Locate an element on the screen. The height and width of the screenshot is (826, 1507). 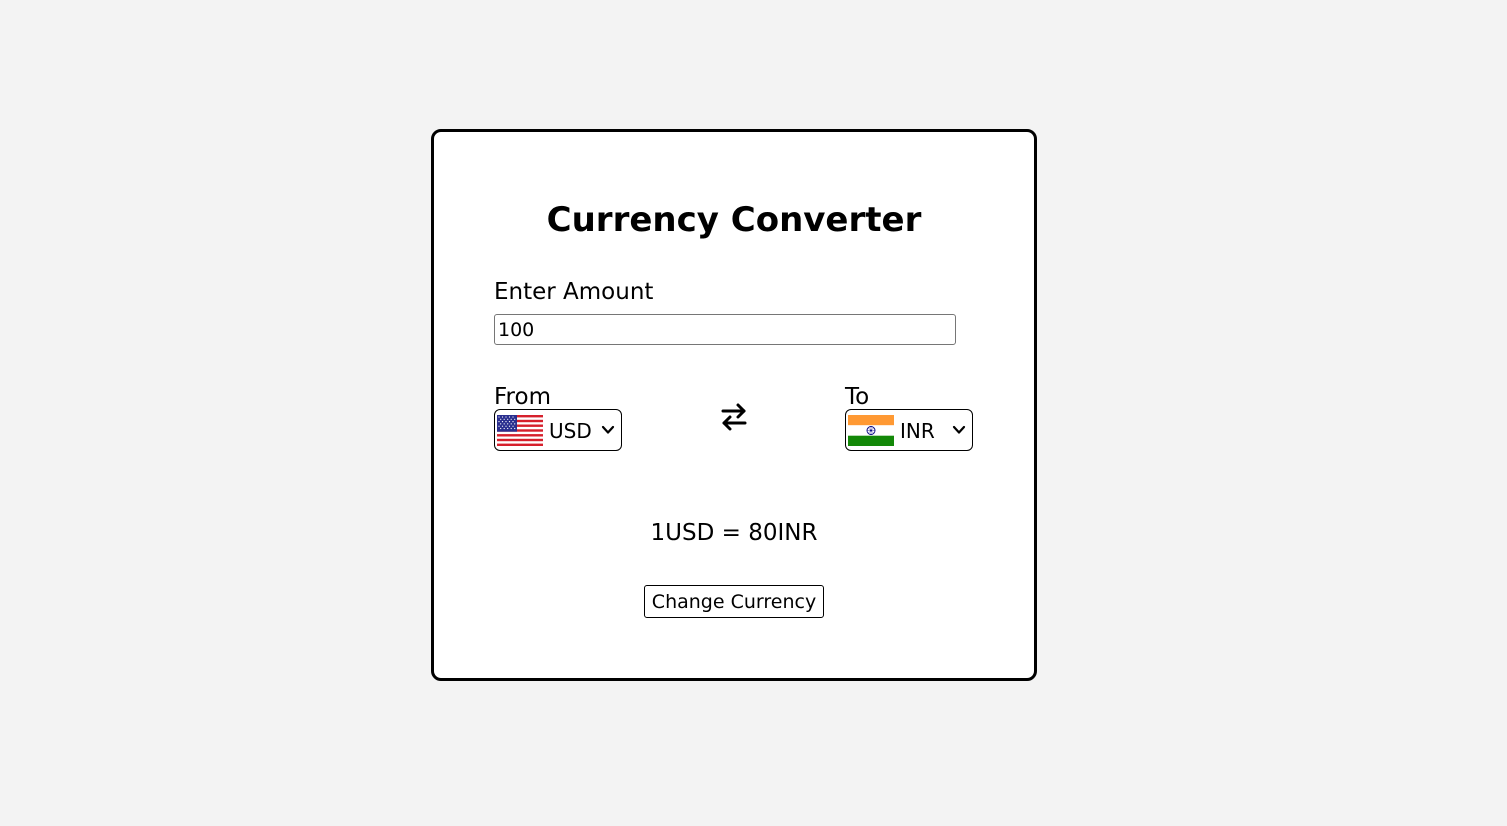
us-flag-icon is located at coordinates (520, 430).